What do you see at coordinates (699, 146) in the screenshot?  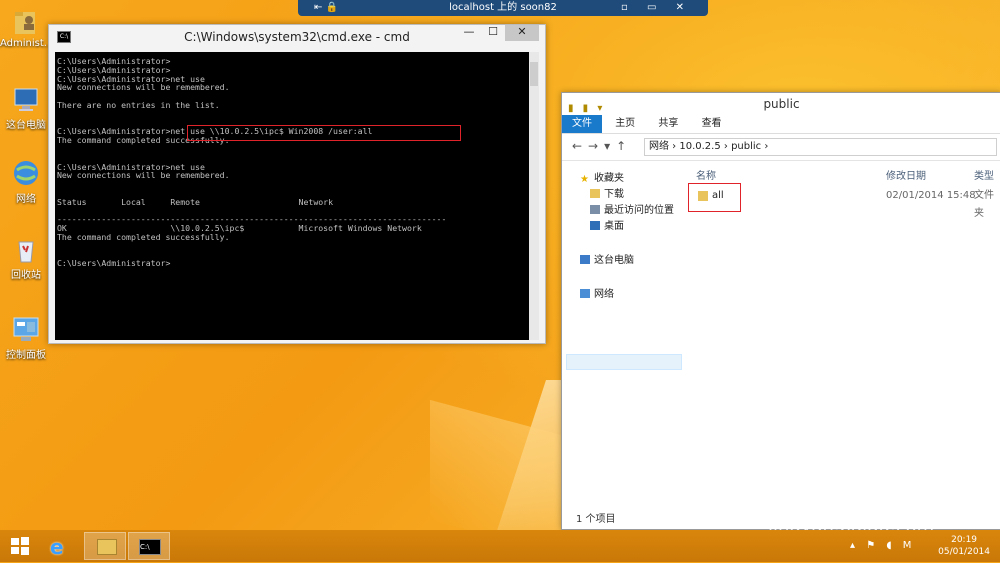 I see `breadcrumb-host: 10.0.2.5` at bounding box center [699, 146].